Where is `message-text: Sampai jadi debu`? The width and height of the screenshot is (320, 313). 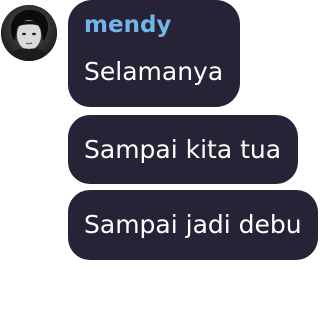 message-text: Sampai jadi debu is located at coordinates (193, 224).